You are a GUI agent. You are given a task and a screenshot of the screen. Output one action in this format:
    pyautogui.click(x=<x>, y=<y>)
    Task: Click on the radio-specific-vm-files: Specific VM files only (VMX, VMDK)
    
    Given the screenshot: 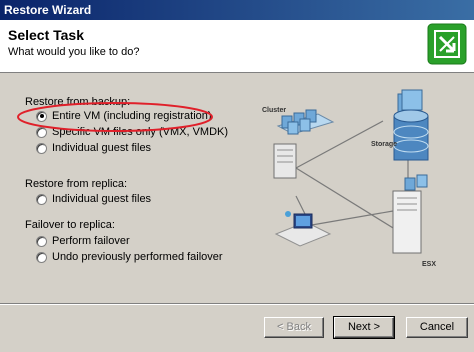 What is the action you would take?
    pyautogui.click(x=132, y=132)
    